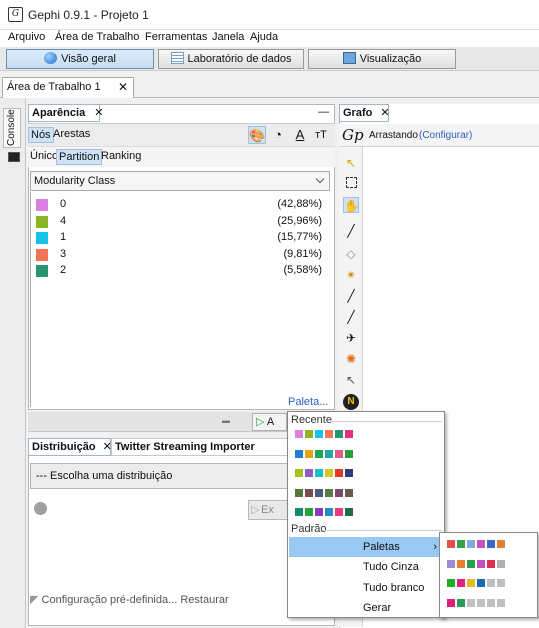 This screenshot has width=539, height=628. I want to click on data-laboratory-button: Laboratório de dados, so click(231, 59).